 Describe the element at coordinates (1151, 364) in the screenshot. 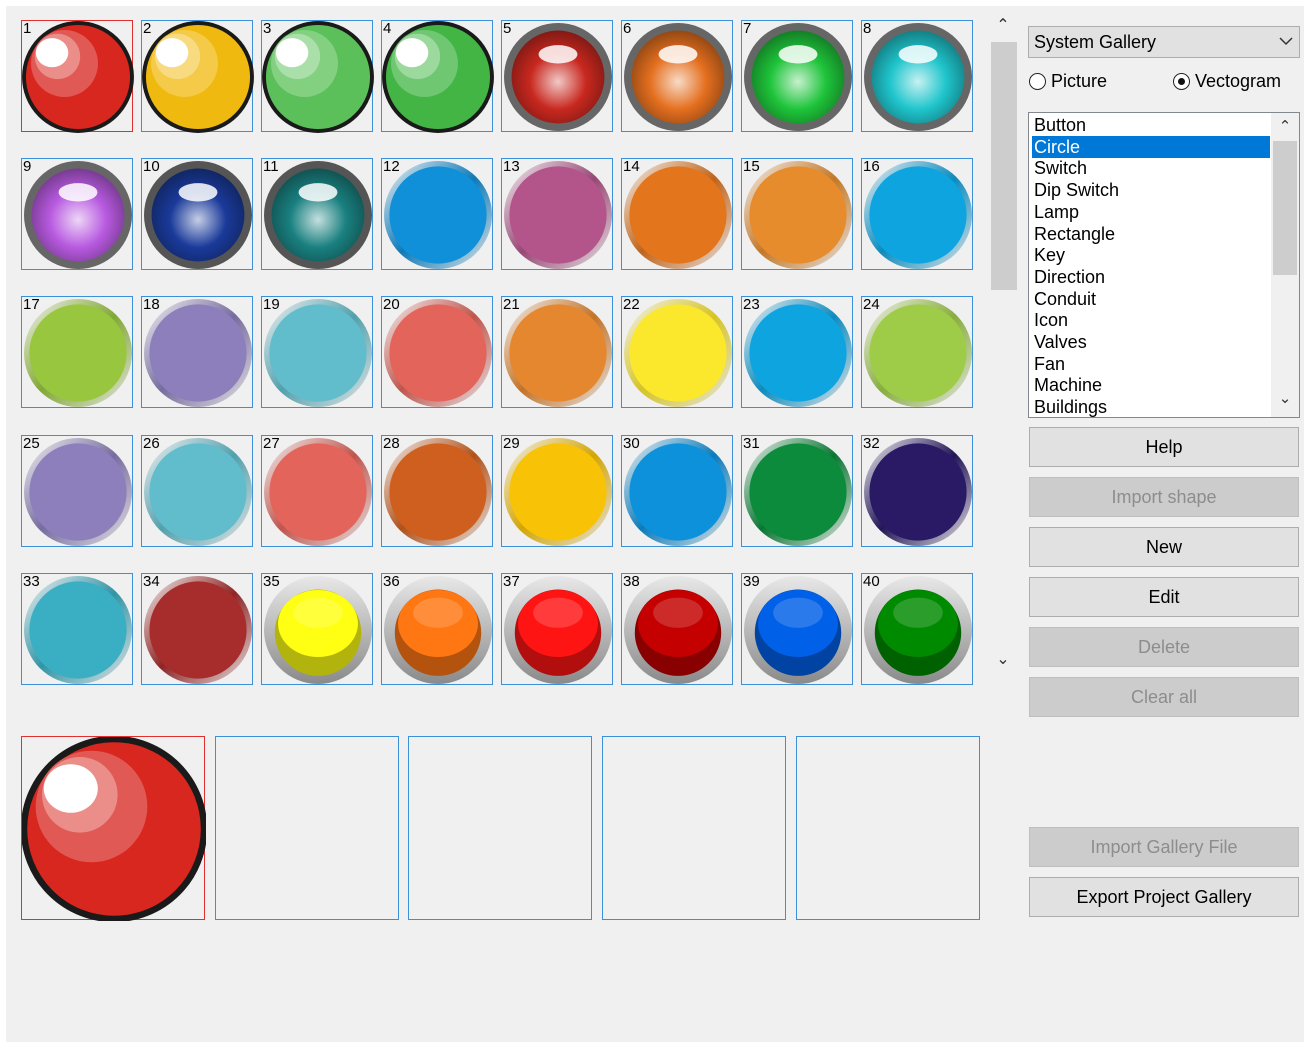

I see `category-item-fan: Fan` at that location.